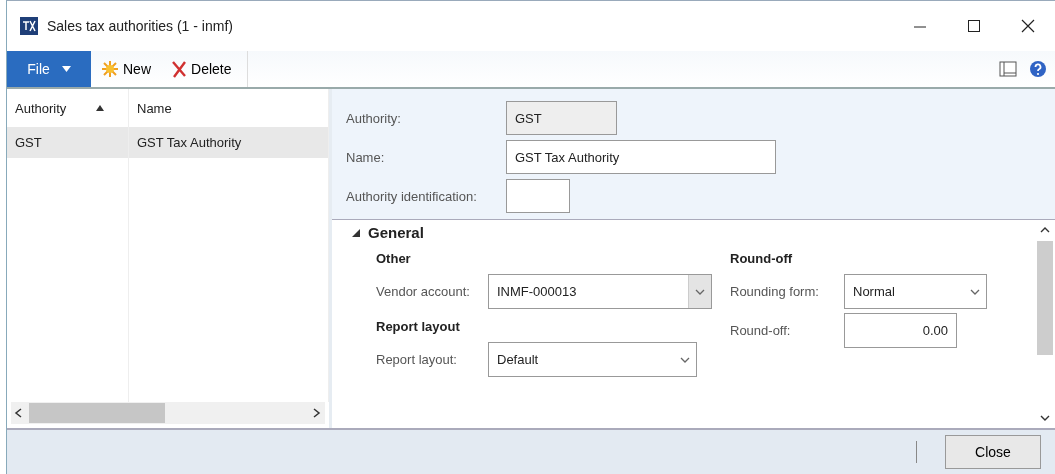  What do you see at coordinates (592, 359) in the screenshot?
I see `dropdown: Default` at bounding box center [592, 359].